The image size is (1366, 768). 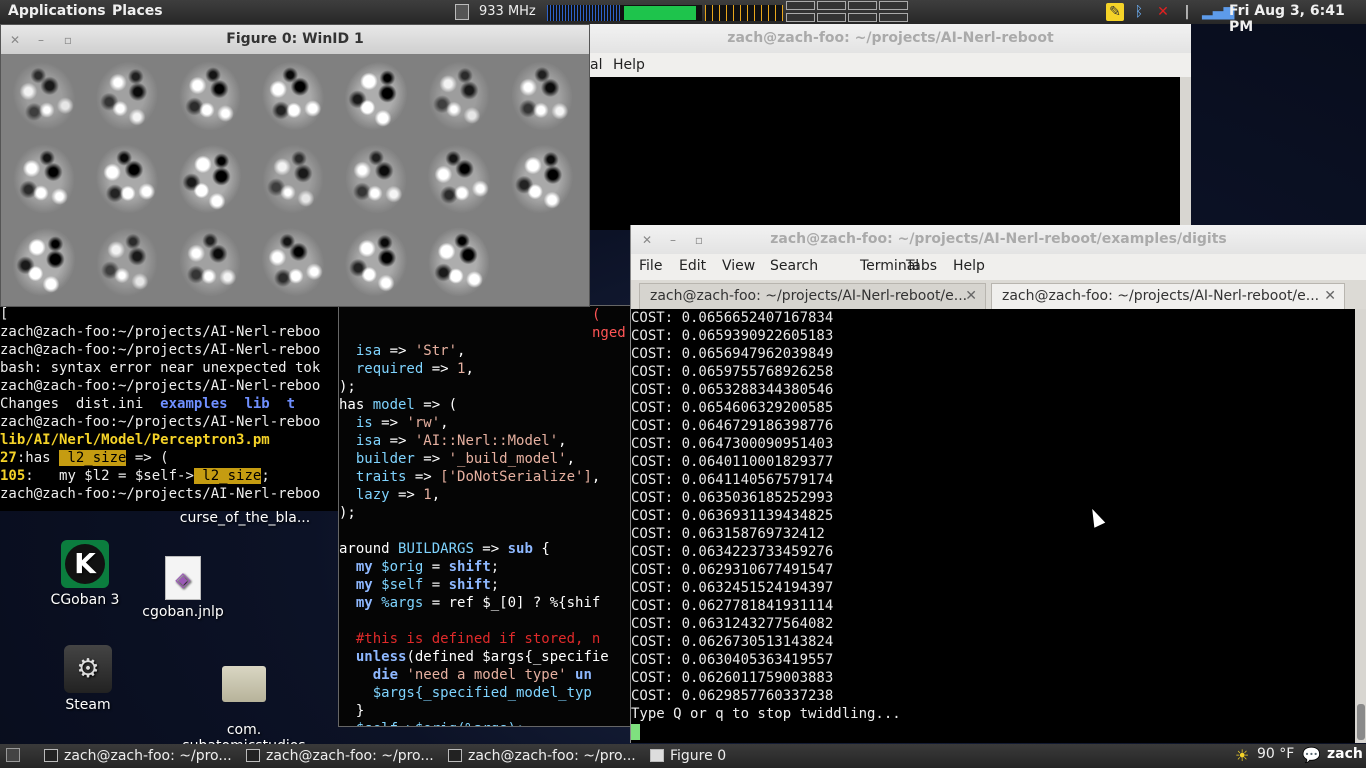 What do you see at coordinates (885, 153) in the screenshot?
I see `terminal-area` at bounding box center [885, 153].